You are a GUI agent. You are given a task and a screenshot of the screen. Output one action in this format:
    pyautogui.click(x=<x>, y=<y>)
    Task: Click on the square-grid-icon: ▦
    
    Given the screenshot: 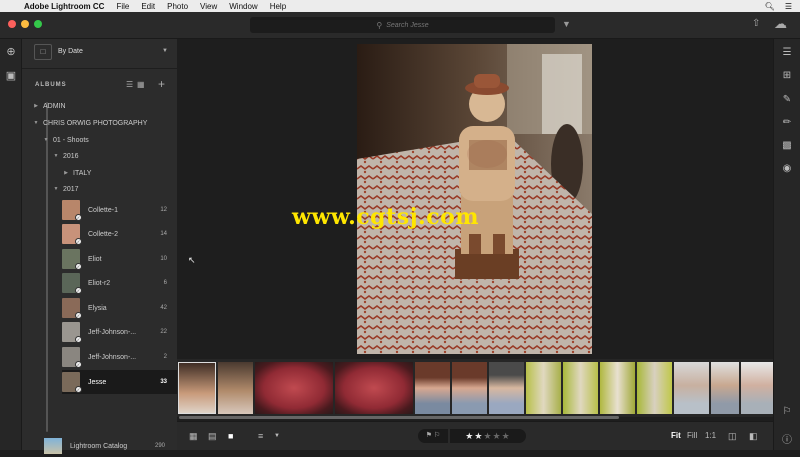 What is the action you would take?
    pyautogui.click(x=193, y=436)
    